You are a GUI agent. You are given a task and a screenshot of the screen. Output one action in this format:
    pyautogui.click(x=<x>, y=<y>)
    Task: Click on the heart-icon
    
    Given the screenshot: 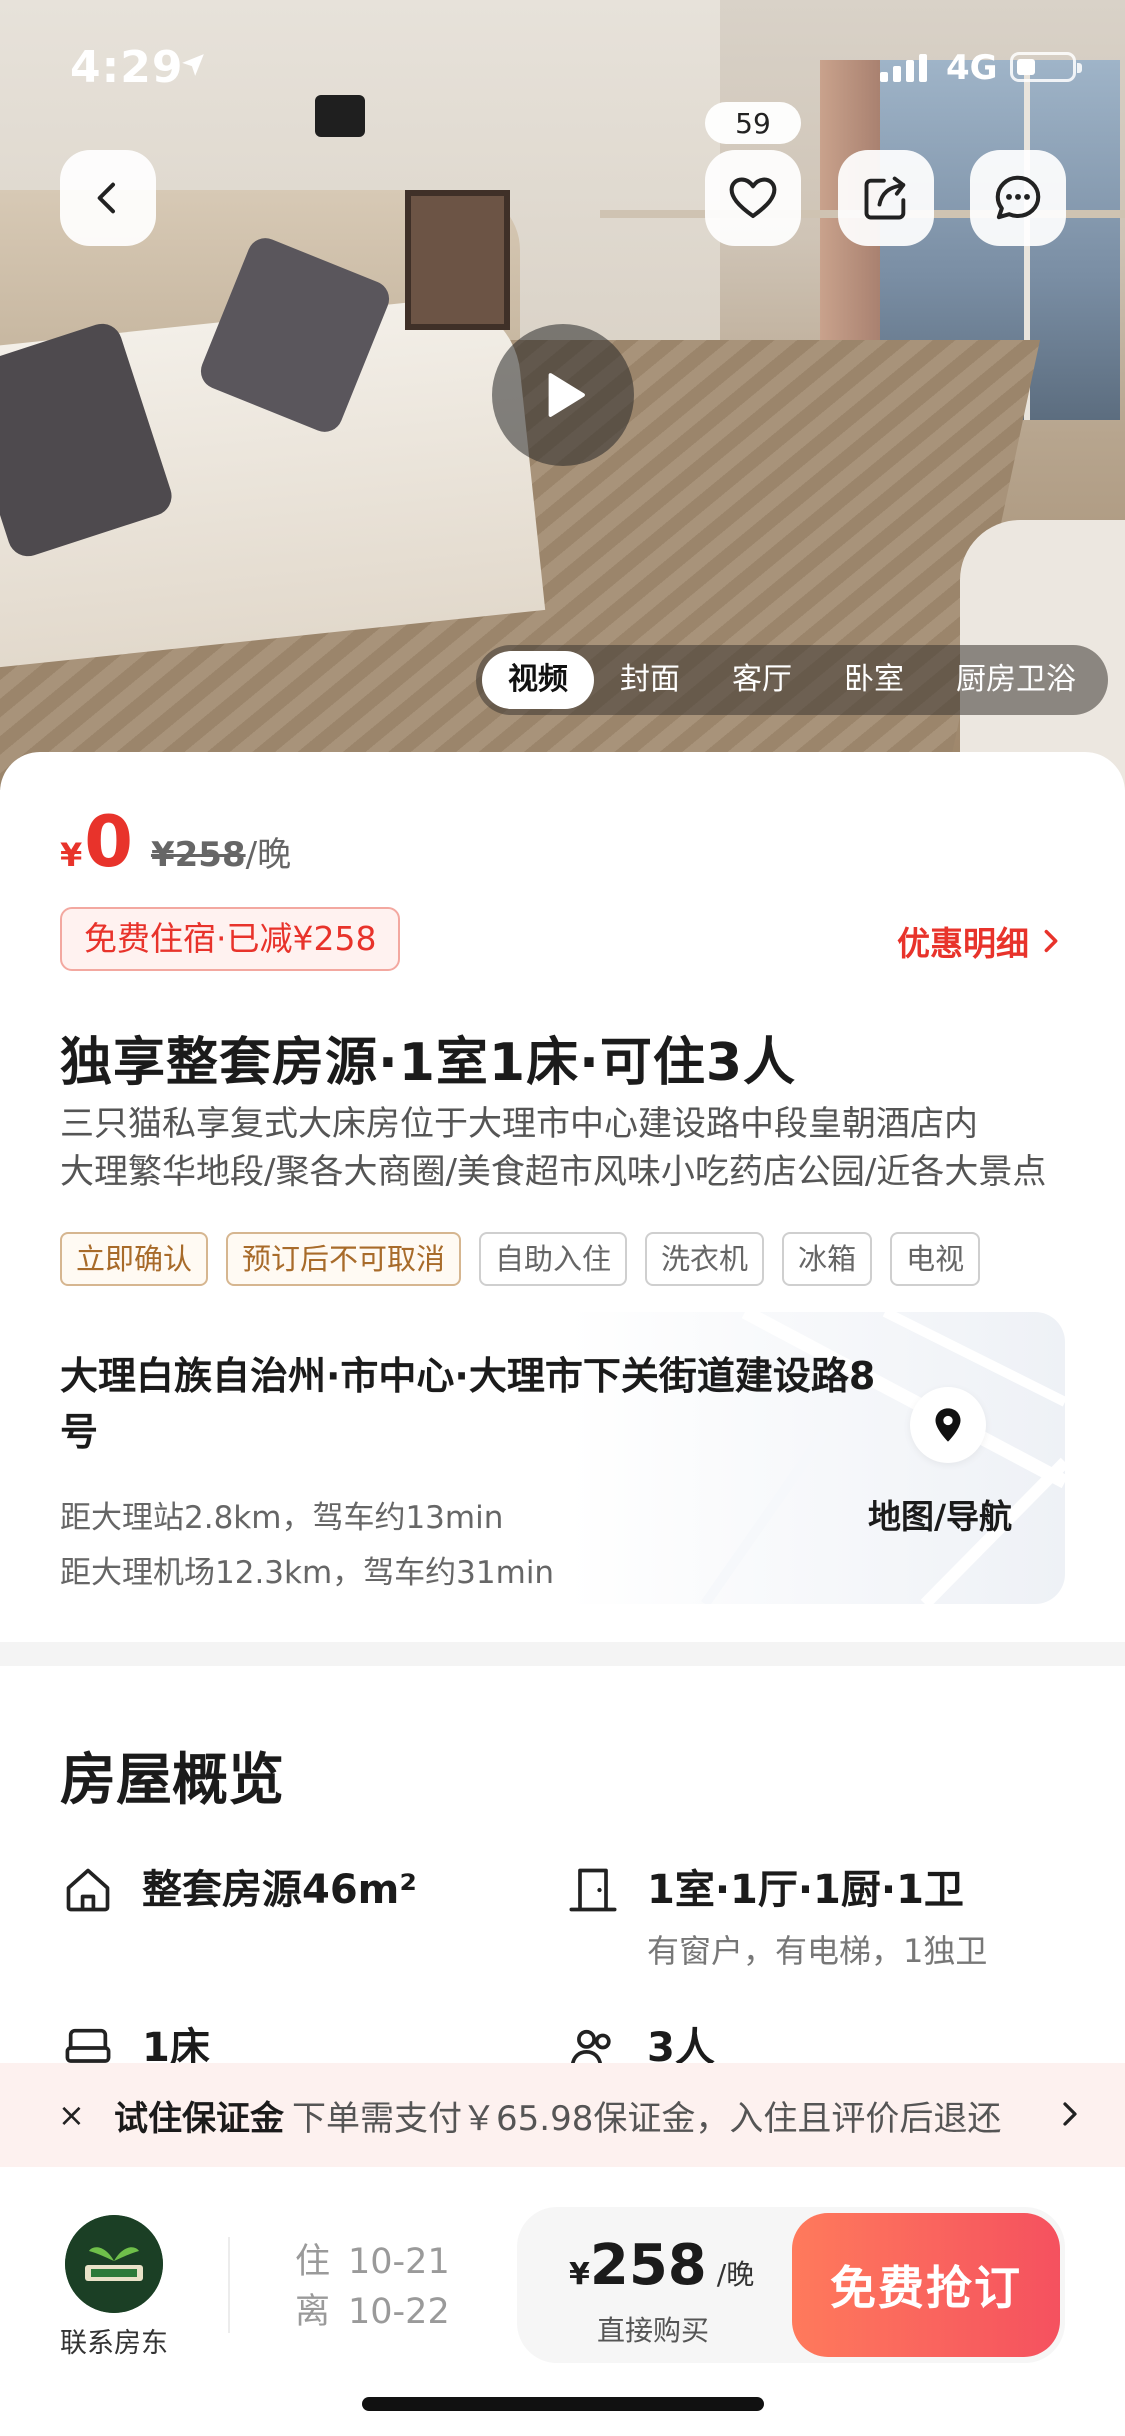 What is the action you would take?
    pyautogui.click(x=753, y=198)
    